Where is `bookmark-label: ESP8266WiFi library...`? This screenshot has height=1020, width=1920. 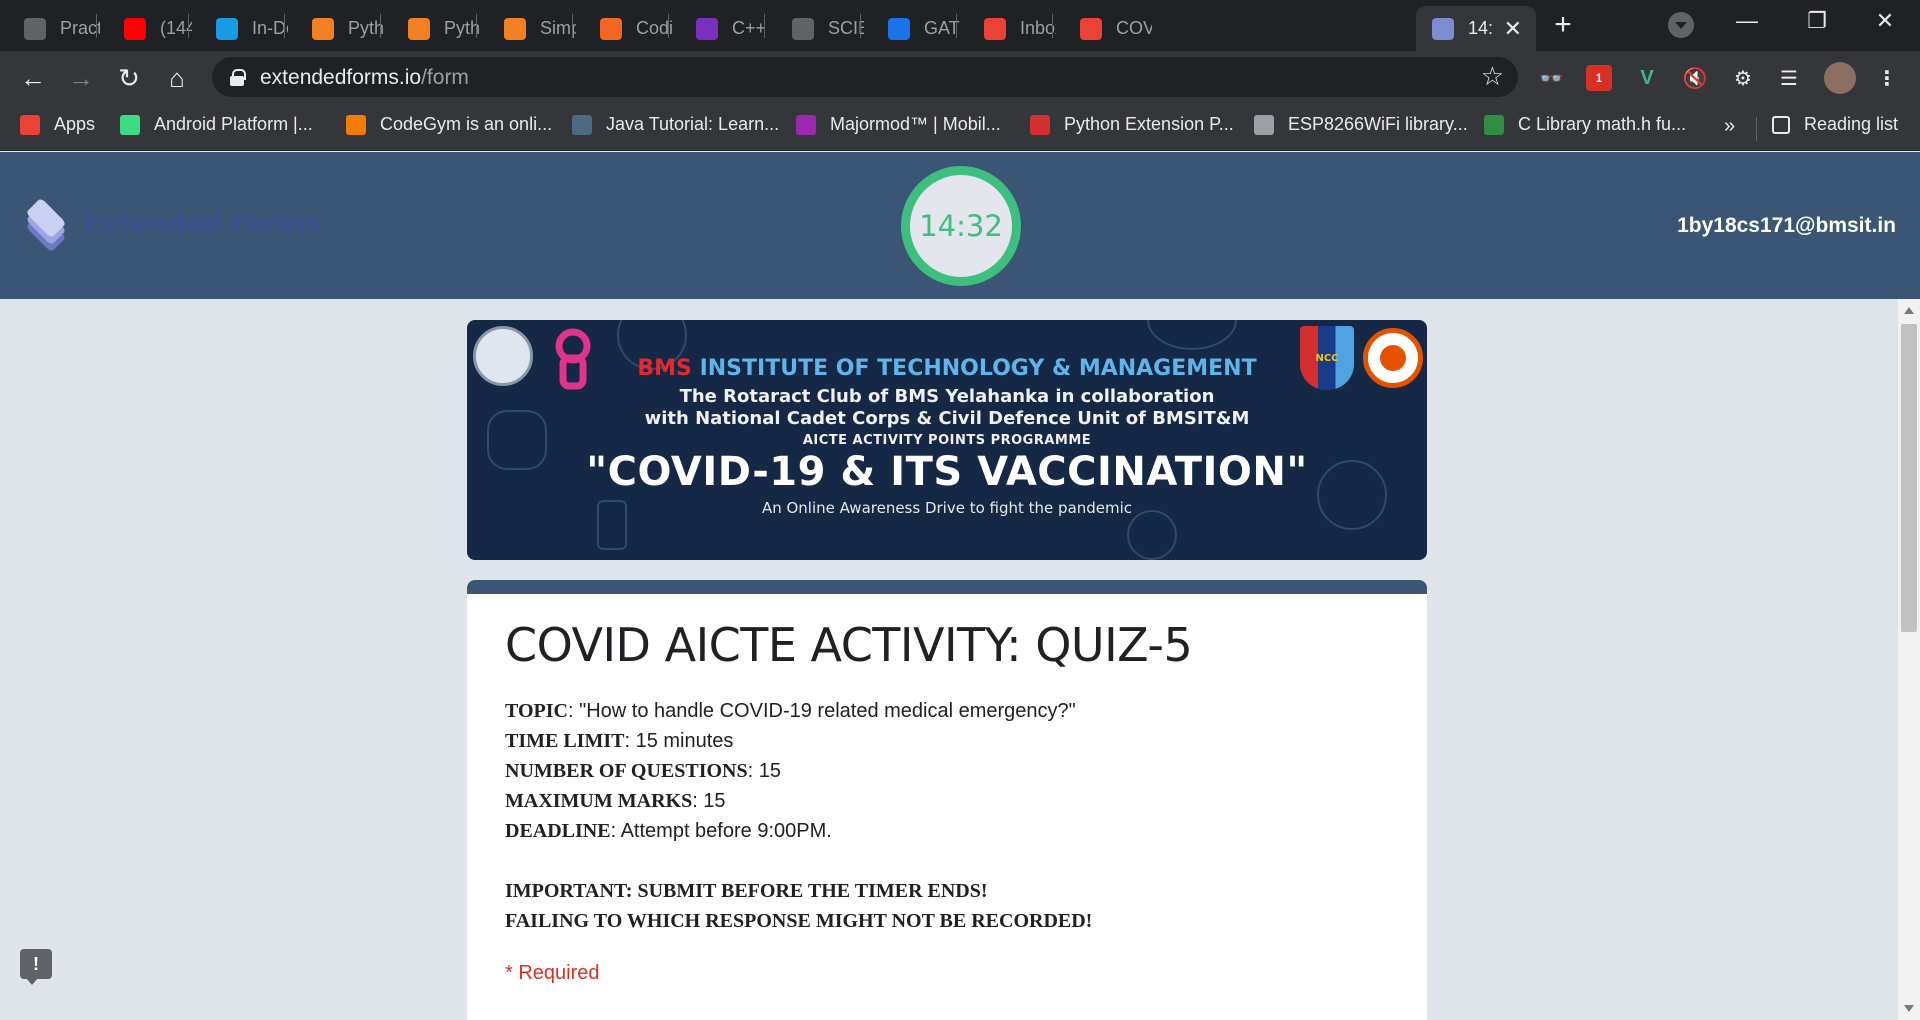
bookmark-label: ESP8266WiFi library... is located at coordinates (1378, 124).